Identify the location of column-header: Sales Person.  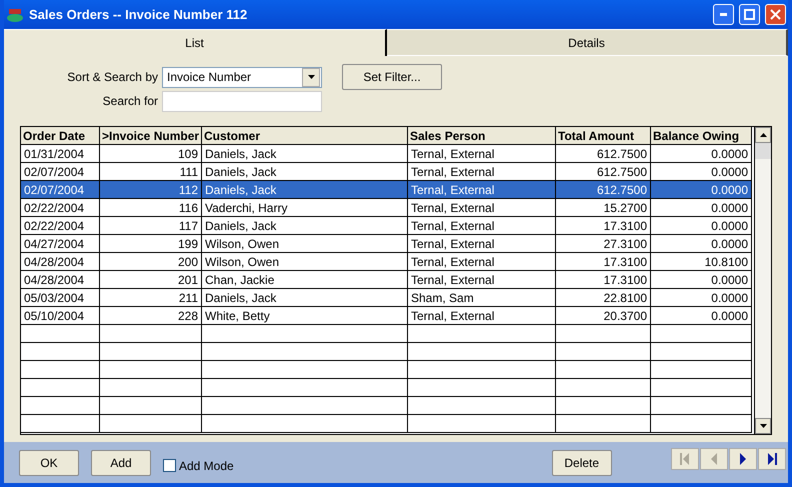
(482, 136).